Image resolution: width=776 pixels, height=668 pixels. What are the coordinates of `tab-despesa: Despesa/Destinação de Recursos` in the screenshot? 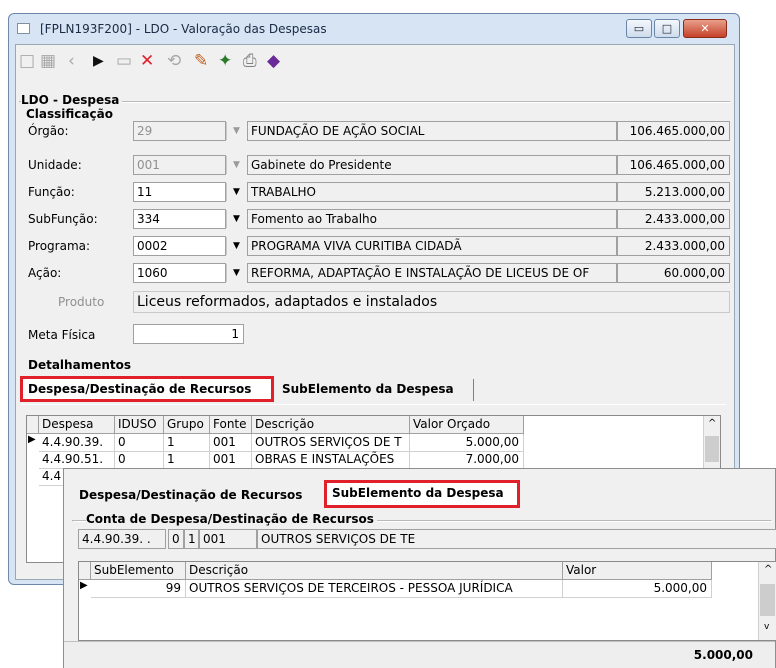 It's located at (147, 389).